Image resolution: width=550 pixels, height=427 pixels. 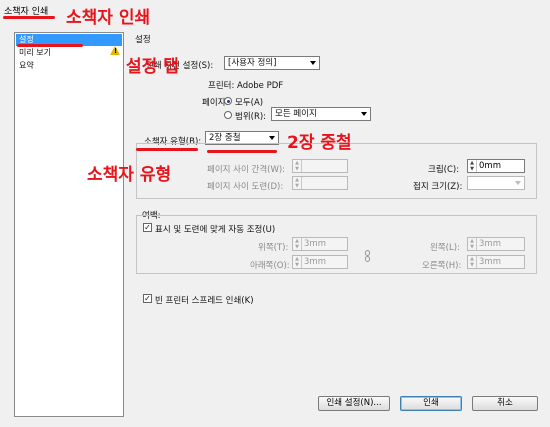 I want to click on printer-label: 프린터: Adobe PDF, so click(x=246, y=86).